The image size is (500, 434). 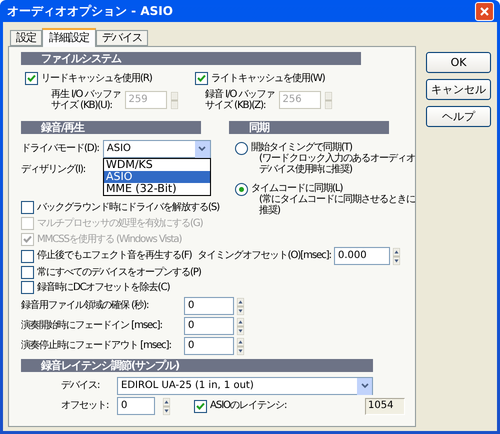 I want to click on tab: 設定, so click(x=26, y=38).